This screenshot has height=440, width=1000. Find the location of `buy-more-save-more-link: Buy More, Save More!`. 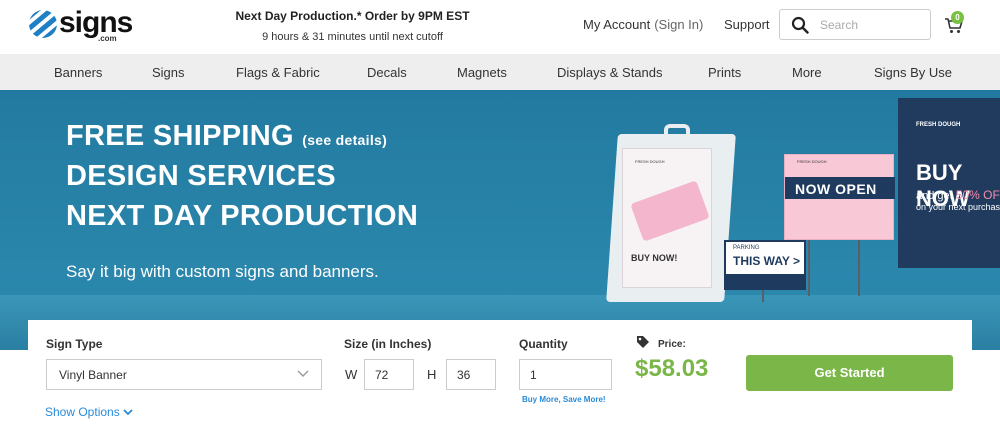

buy-more-save-more-link: Buy More, Save More! is located at coordinates (564, 399).